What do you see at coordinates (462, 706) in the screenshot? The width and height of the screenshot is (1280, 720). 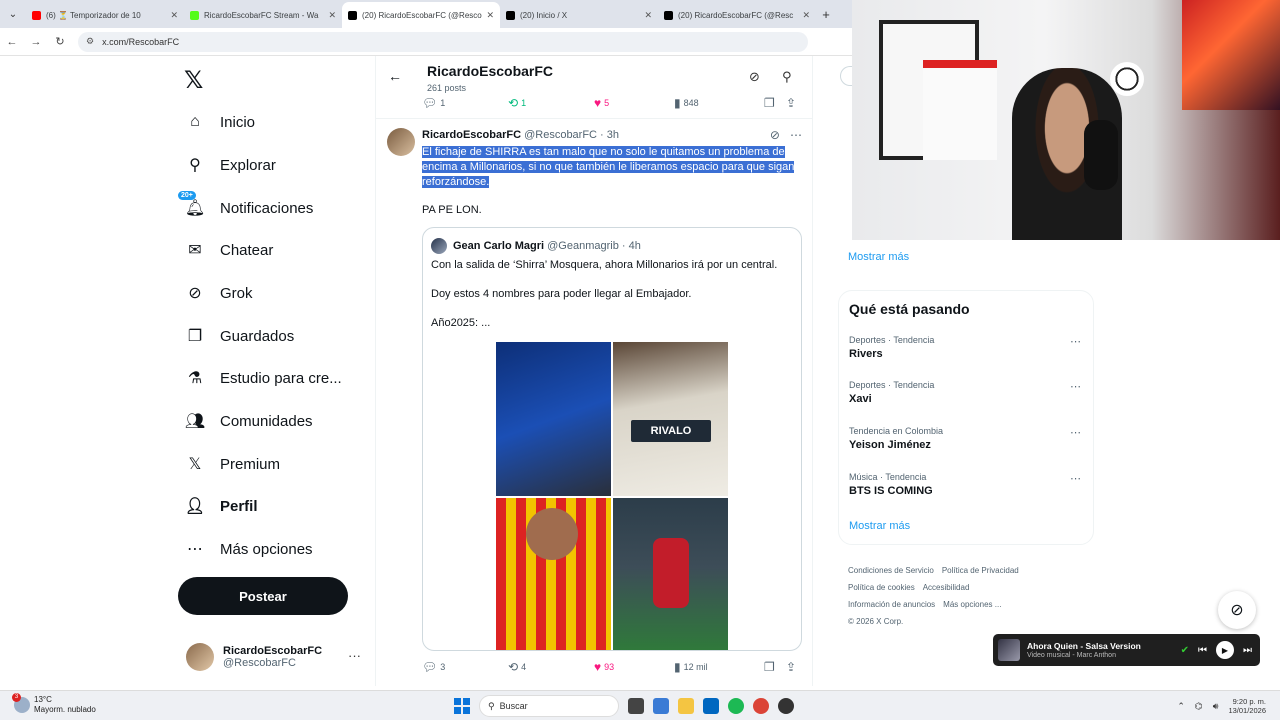 I see `windows-start-icon` at bounding box center [462, 706].